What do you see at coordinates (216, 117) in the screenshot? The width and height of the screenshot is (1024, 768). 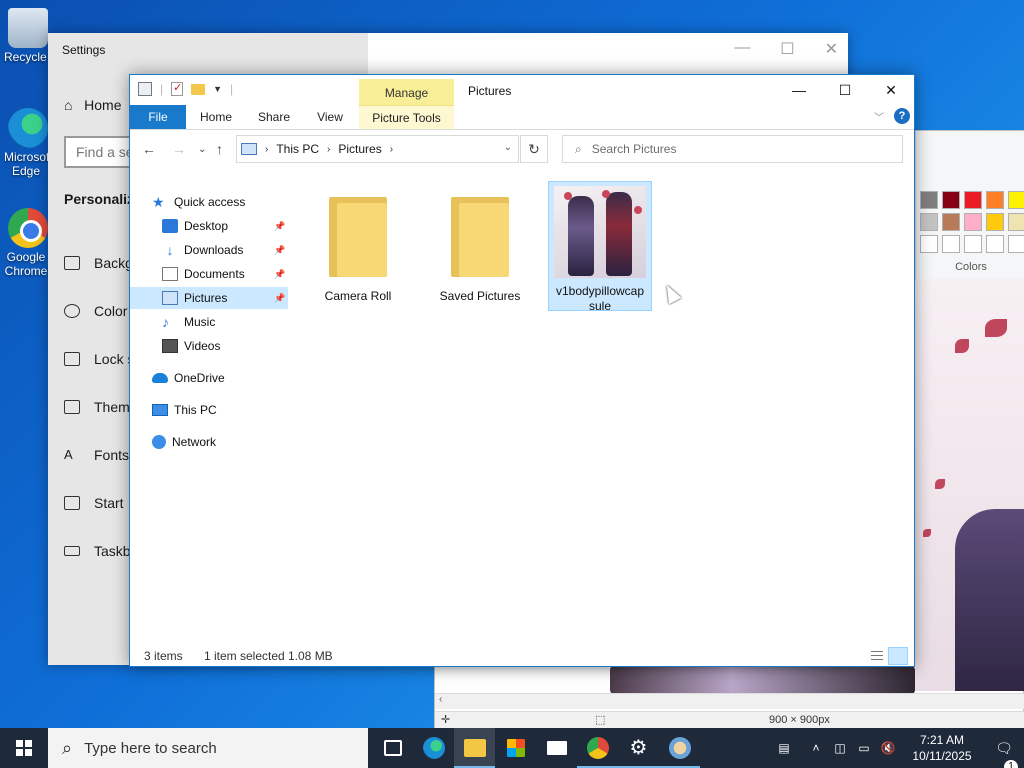 I see `tab-home: Home` at bounding box center [216, 117].